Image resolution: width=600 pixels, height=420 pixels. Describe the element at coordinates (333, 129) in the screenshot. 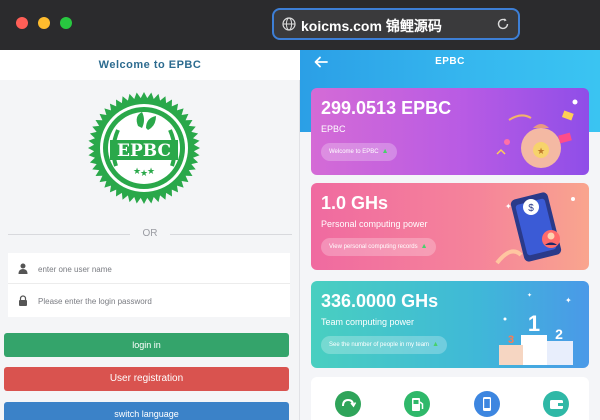

I see `balance-label: EPBC` at that location.